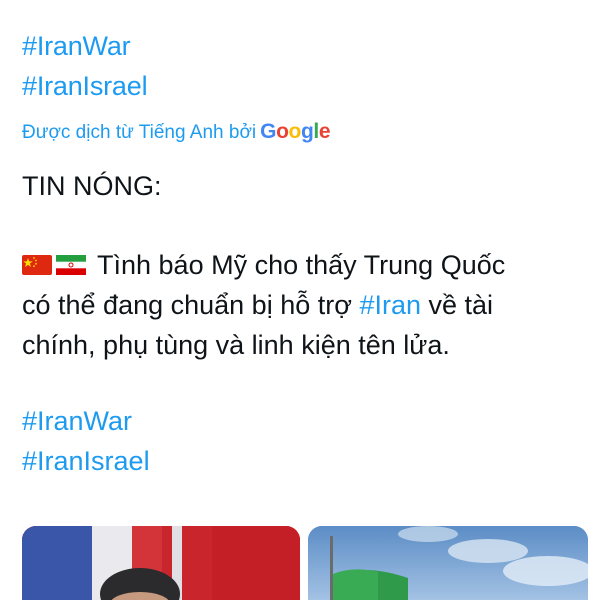 The height and width of the screenshot is (600, 600). I want to click on translation-note-text: Được dịch từ Tiếng Anh bởi, so click(139, 132).